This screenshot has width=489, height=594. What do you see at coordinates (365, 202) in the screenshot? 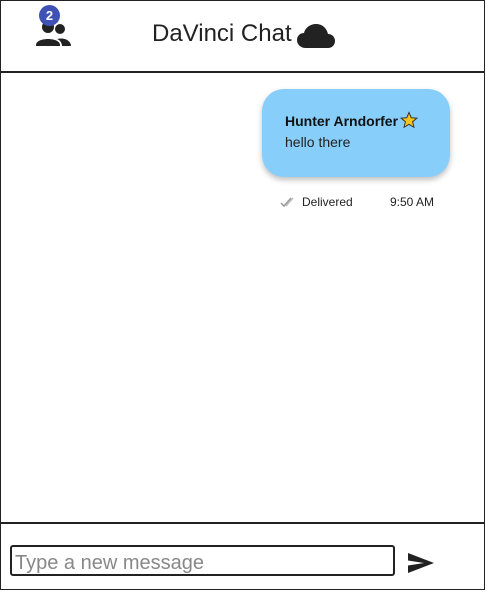
I see `message-meta: Delivered 9:50 AM` at bounding box center [365, 202].